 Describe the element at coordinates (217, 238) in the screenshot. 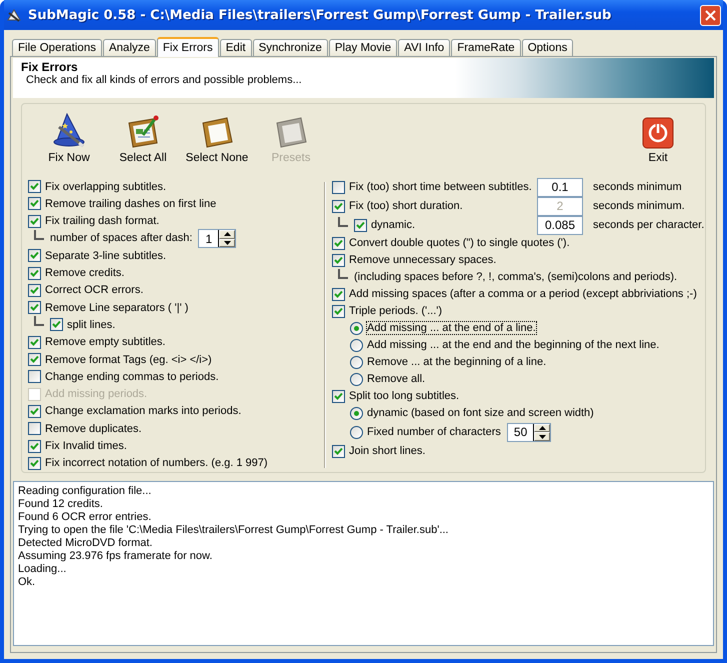

I see `number-spinner: 1` at that location.